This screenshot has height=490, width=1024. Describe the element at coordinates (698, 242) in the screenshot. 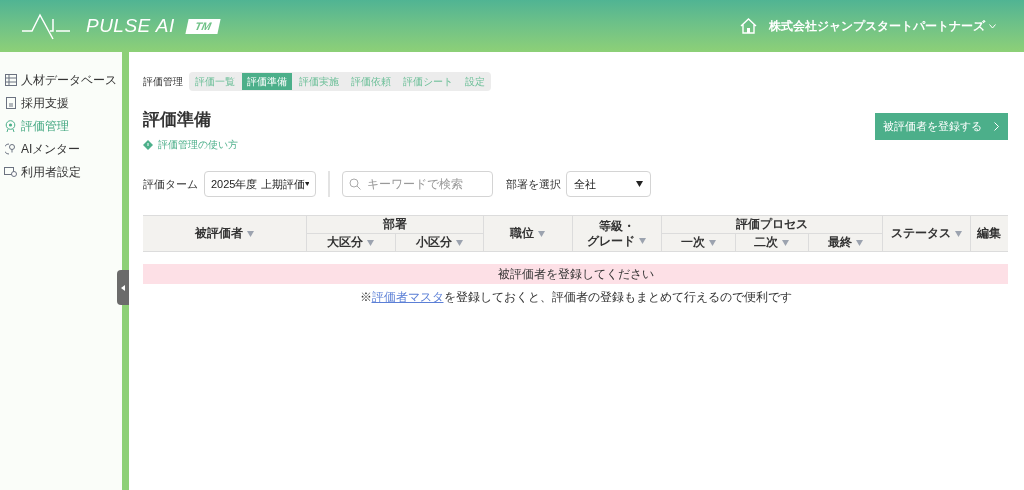

I see `column-header: 一次` at that location.